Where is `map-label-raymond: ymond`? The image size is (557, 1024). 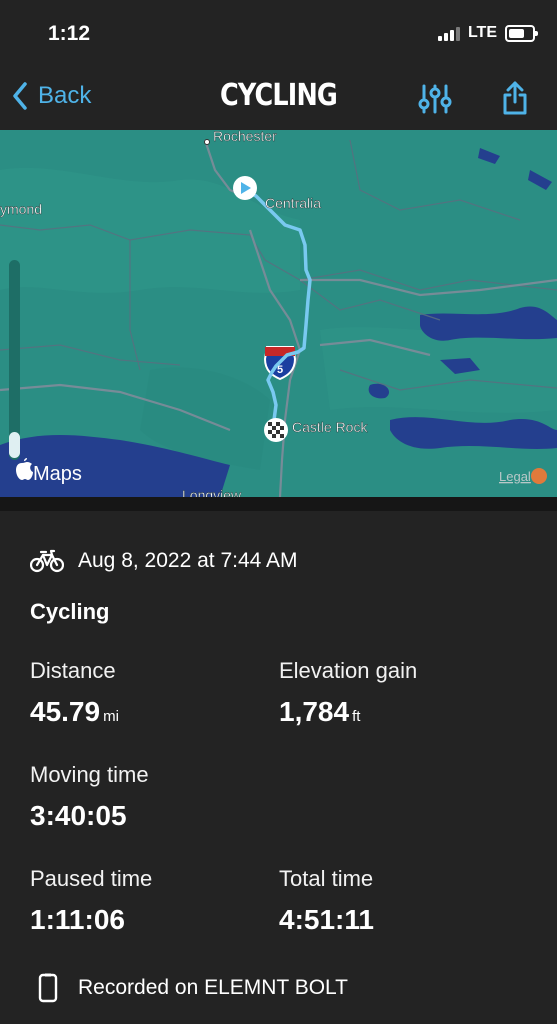 map-label-raymond: ymond is located at coordinates (21, 209).